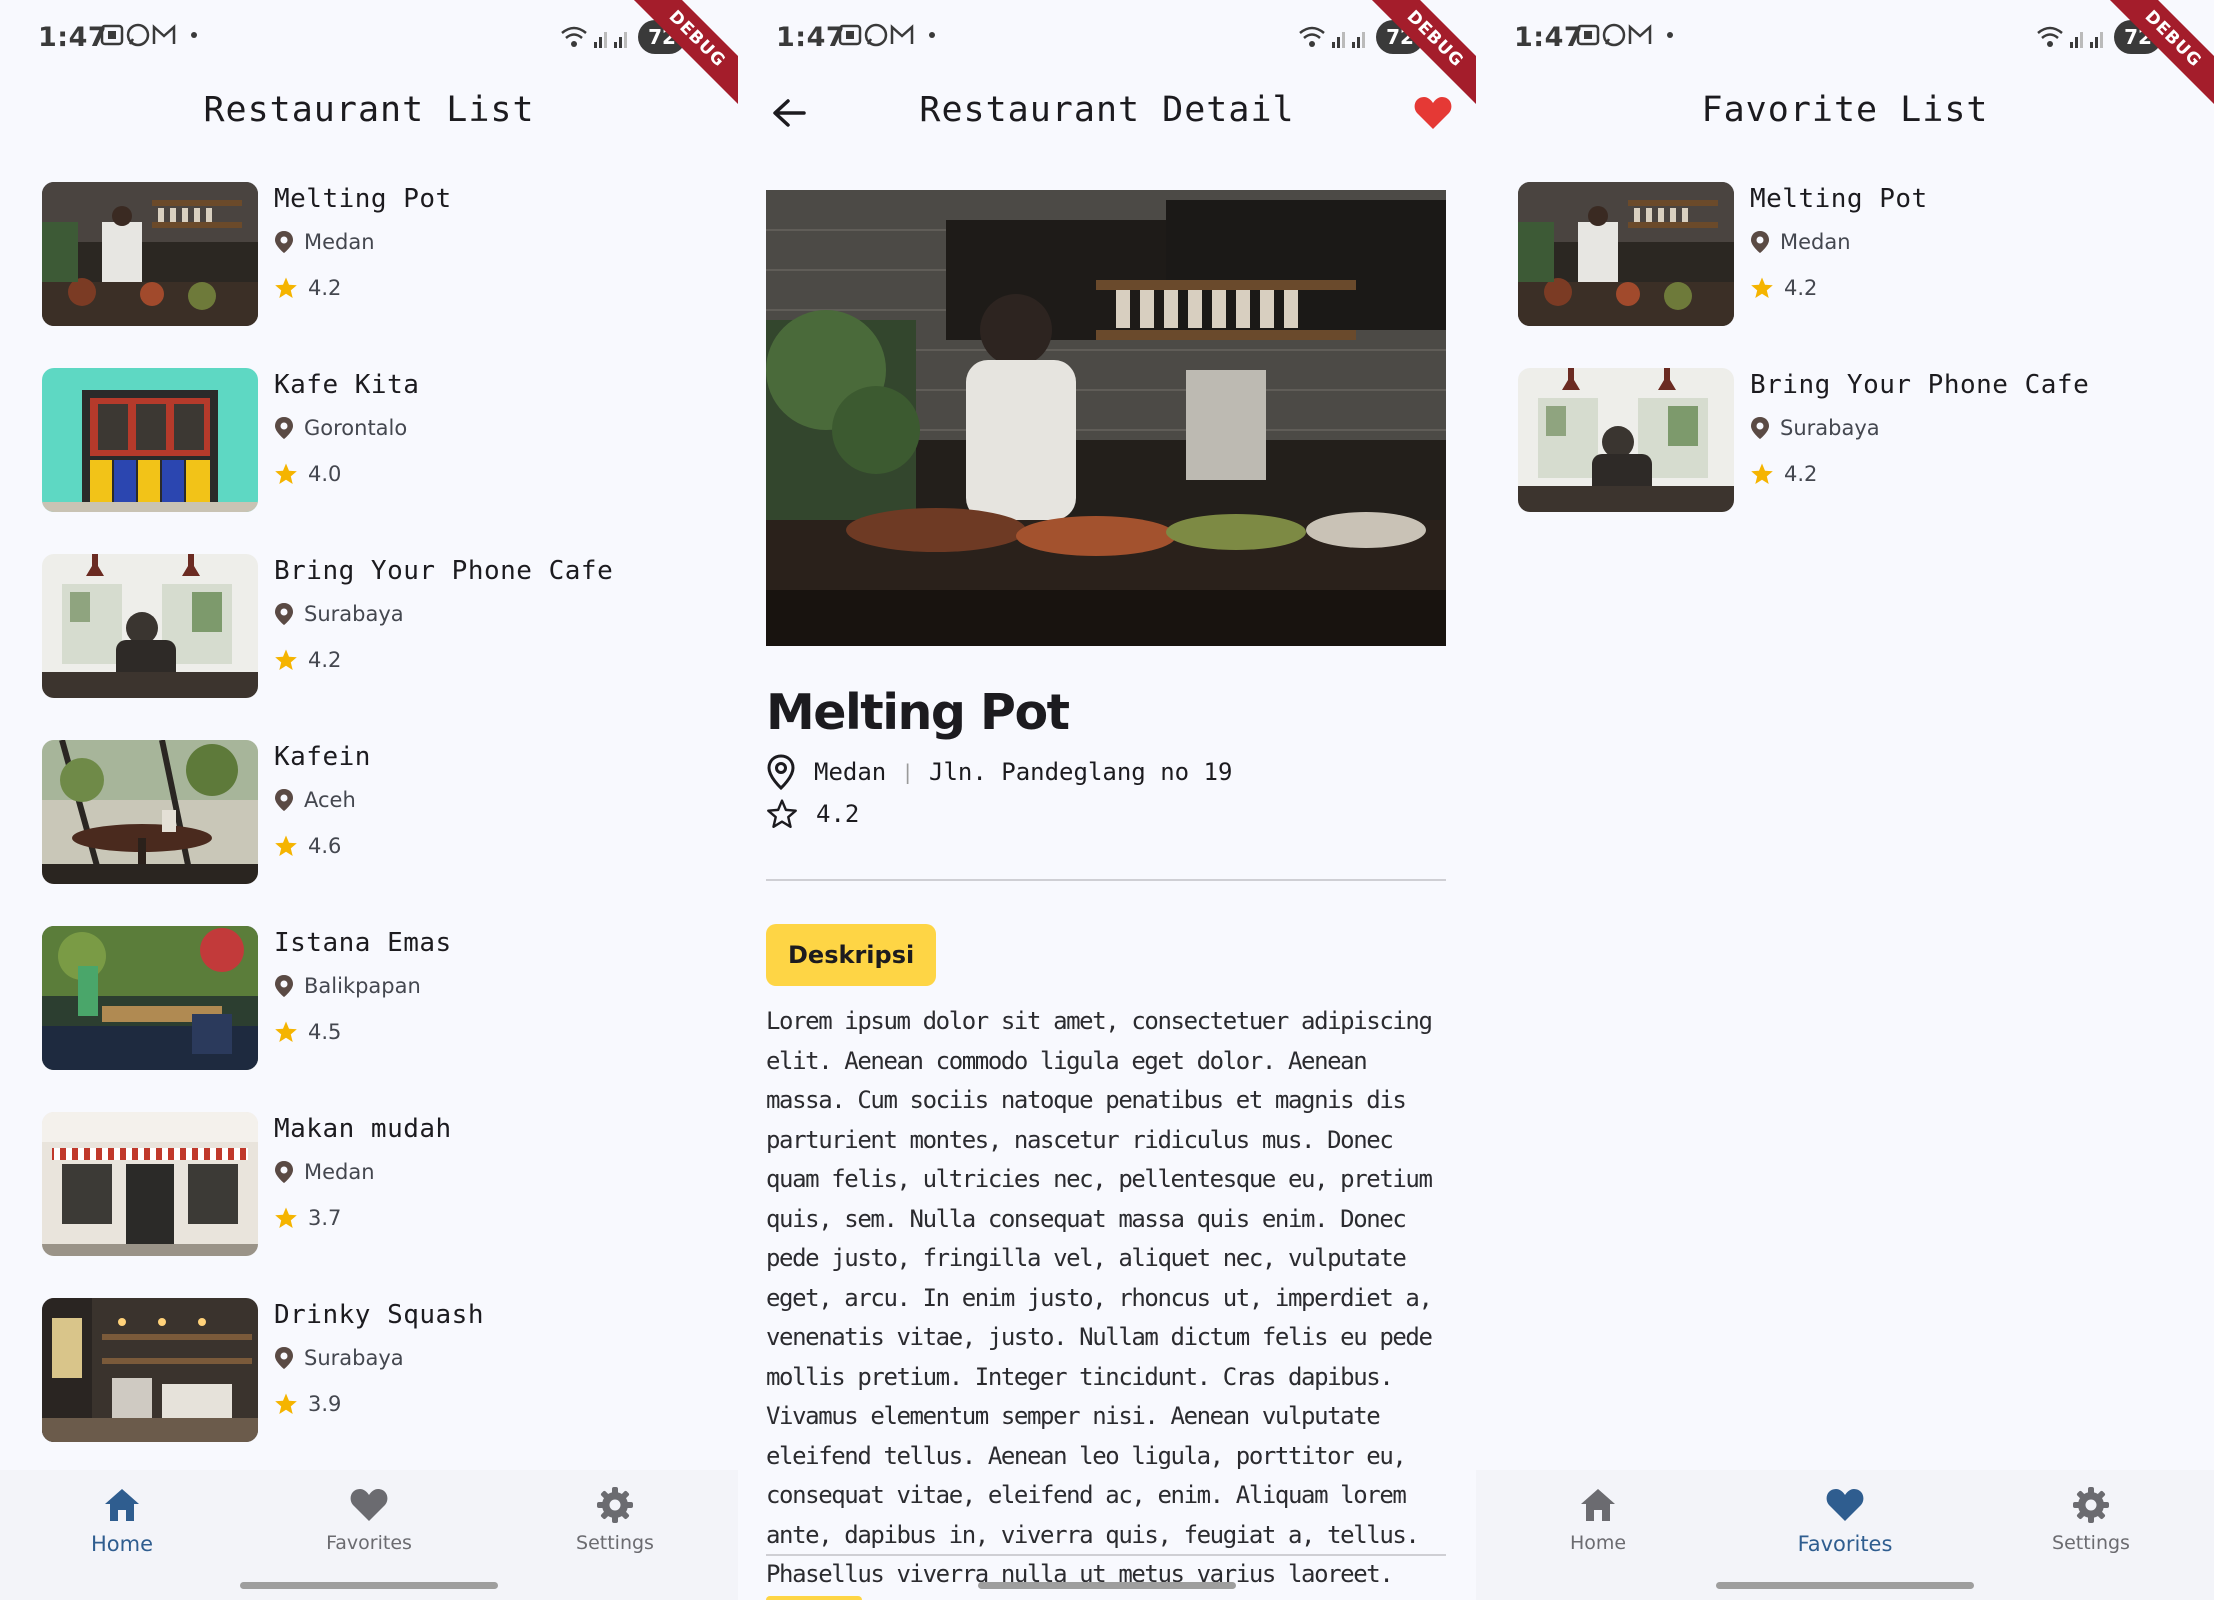 The width and height of the screenshot is (2214, 1600). I want to click on heart-filled-icon, so click(1433, 113).